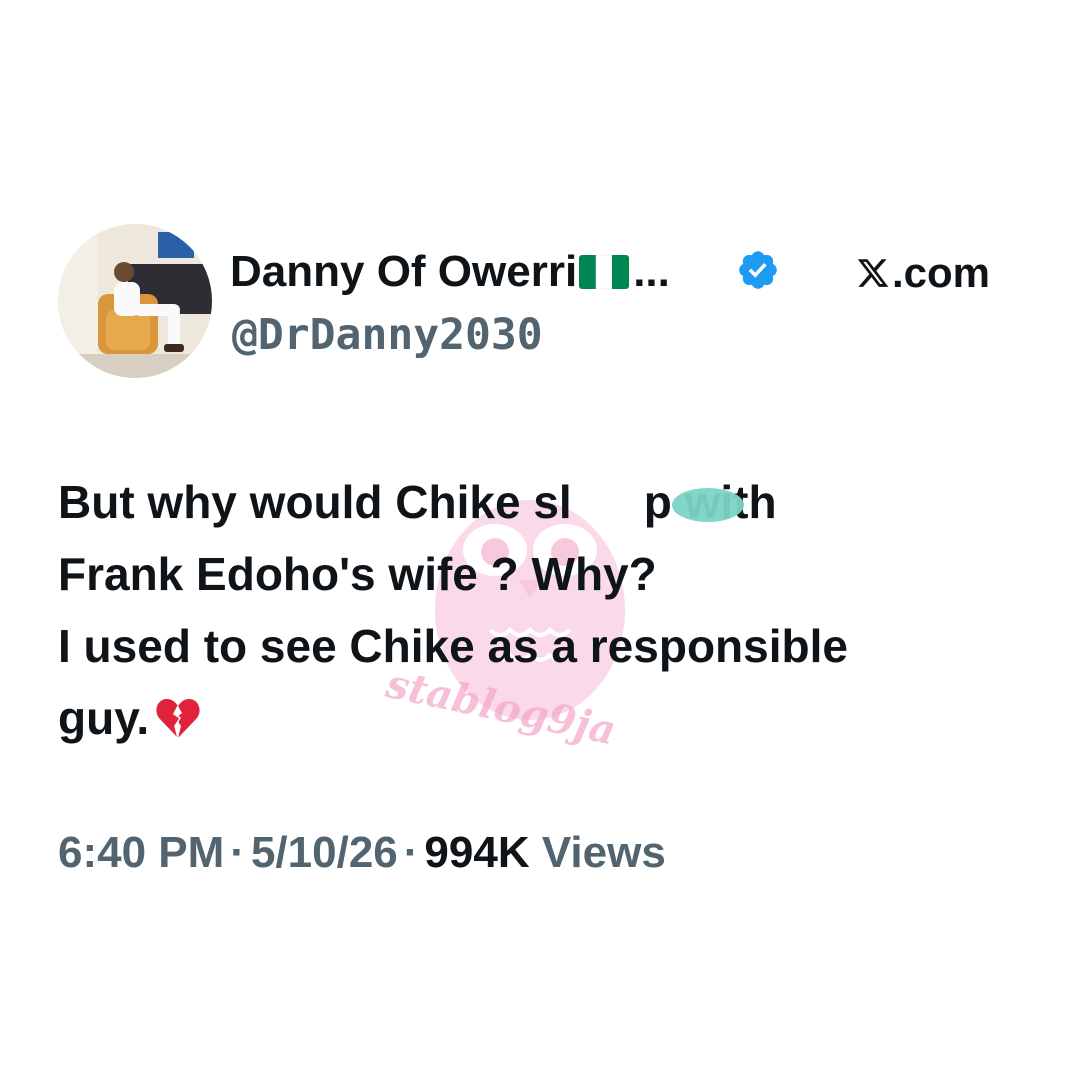  I want to click on source-label: .com, so click(923, 273).